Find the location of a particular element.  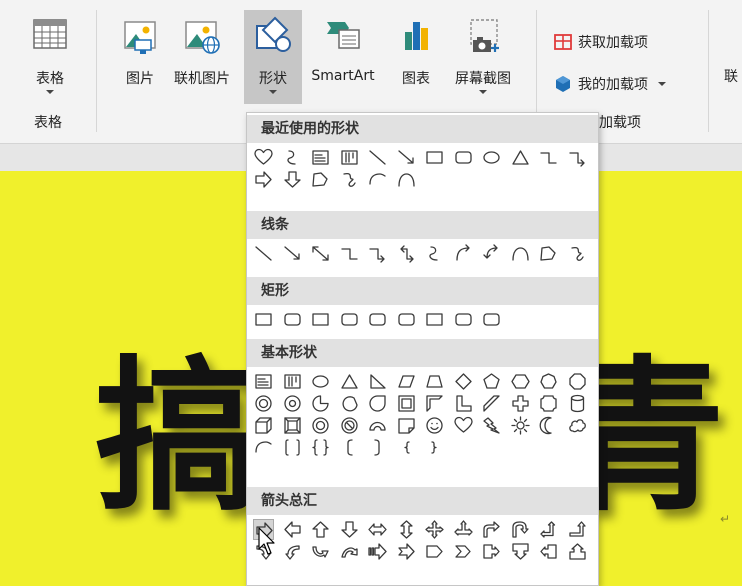

bentup-shape-icon is located at coordinates (577, 529).